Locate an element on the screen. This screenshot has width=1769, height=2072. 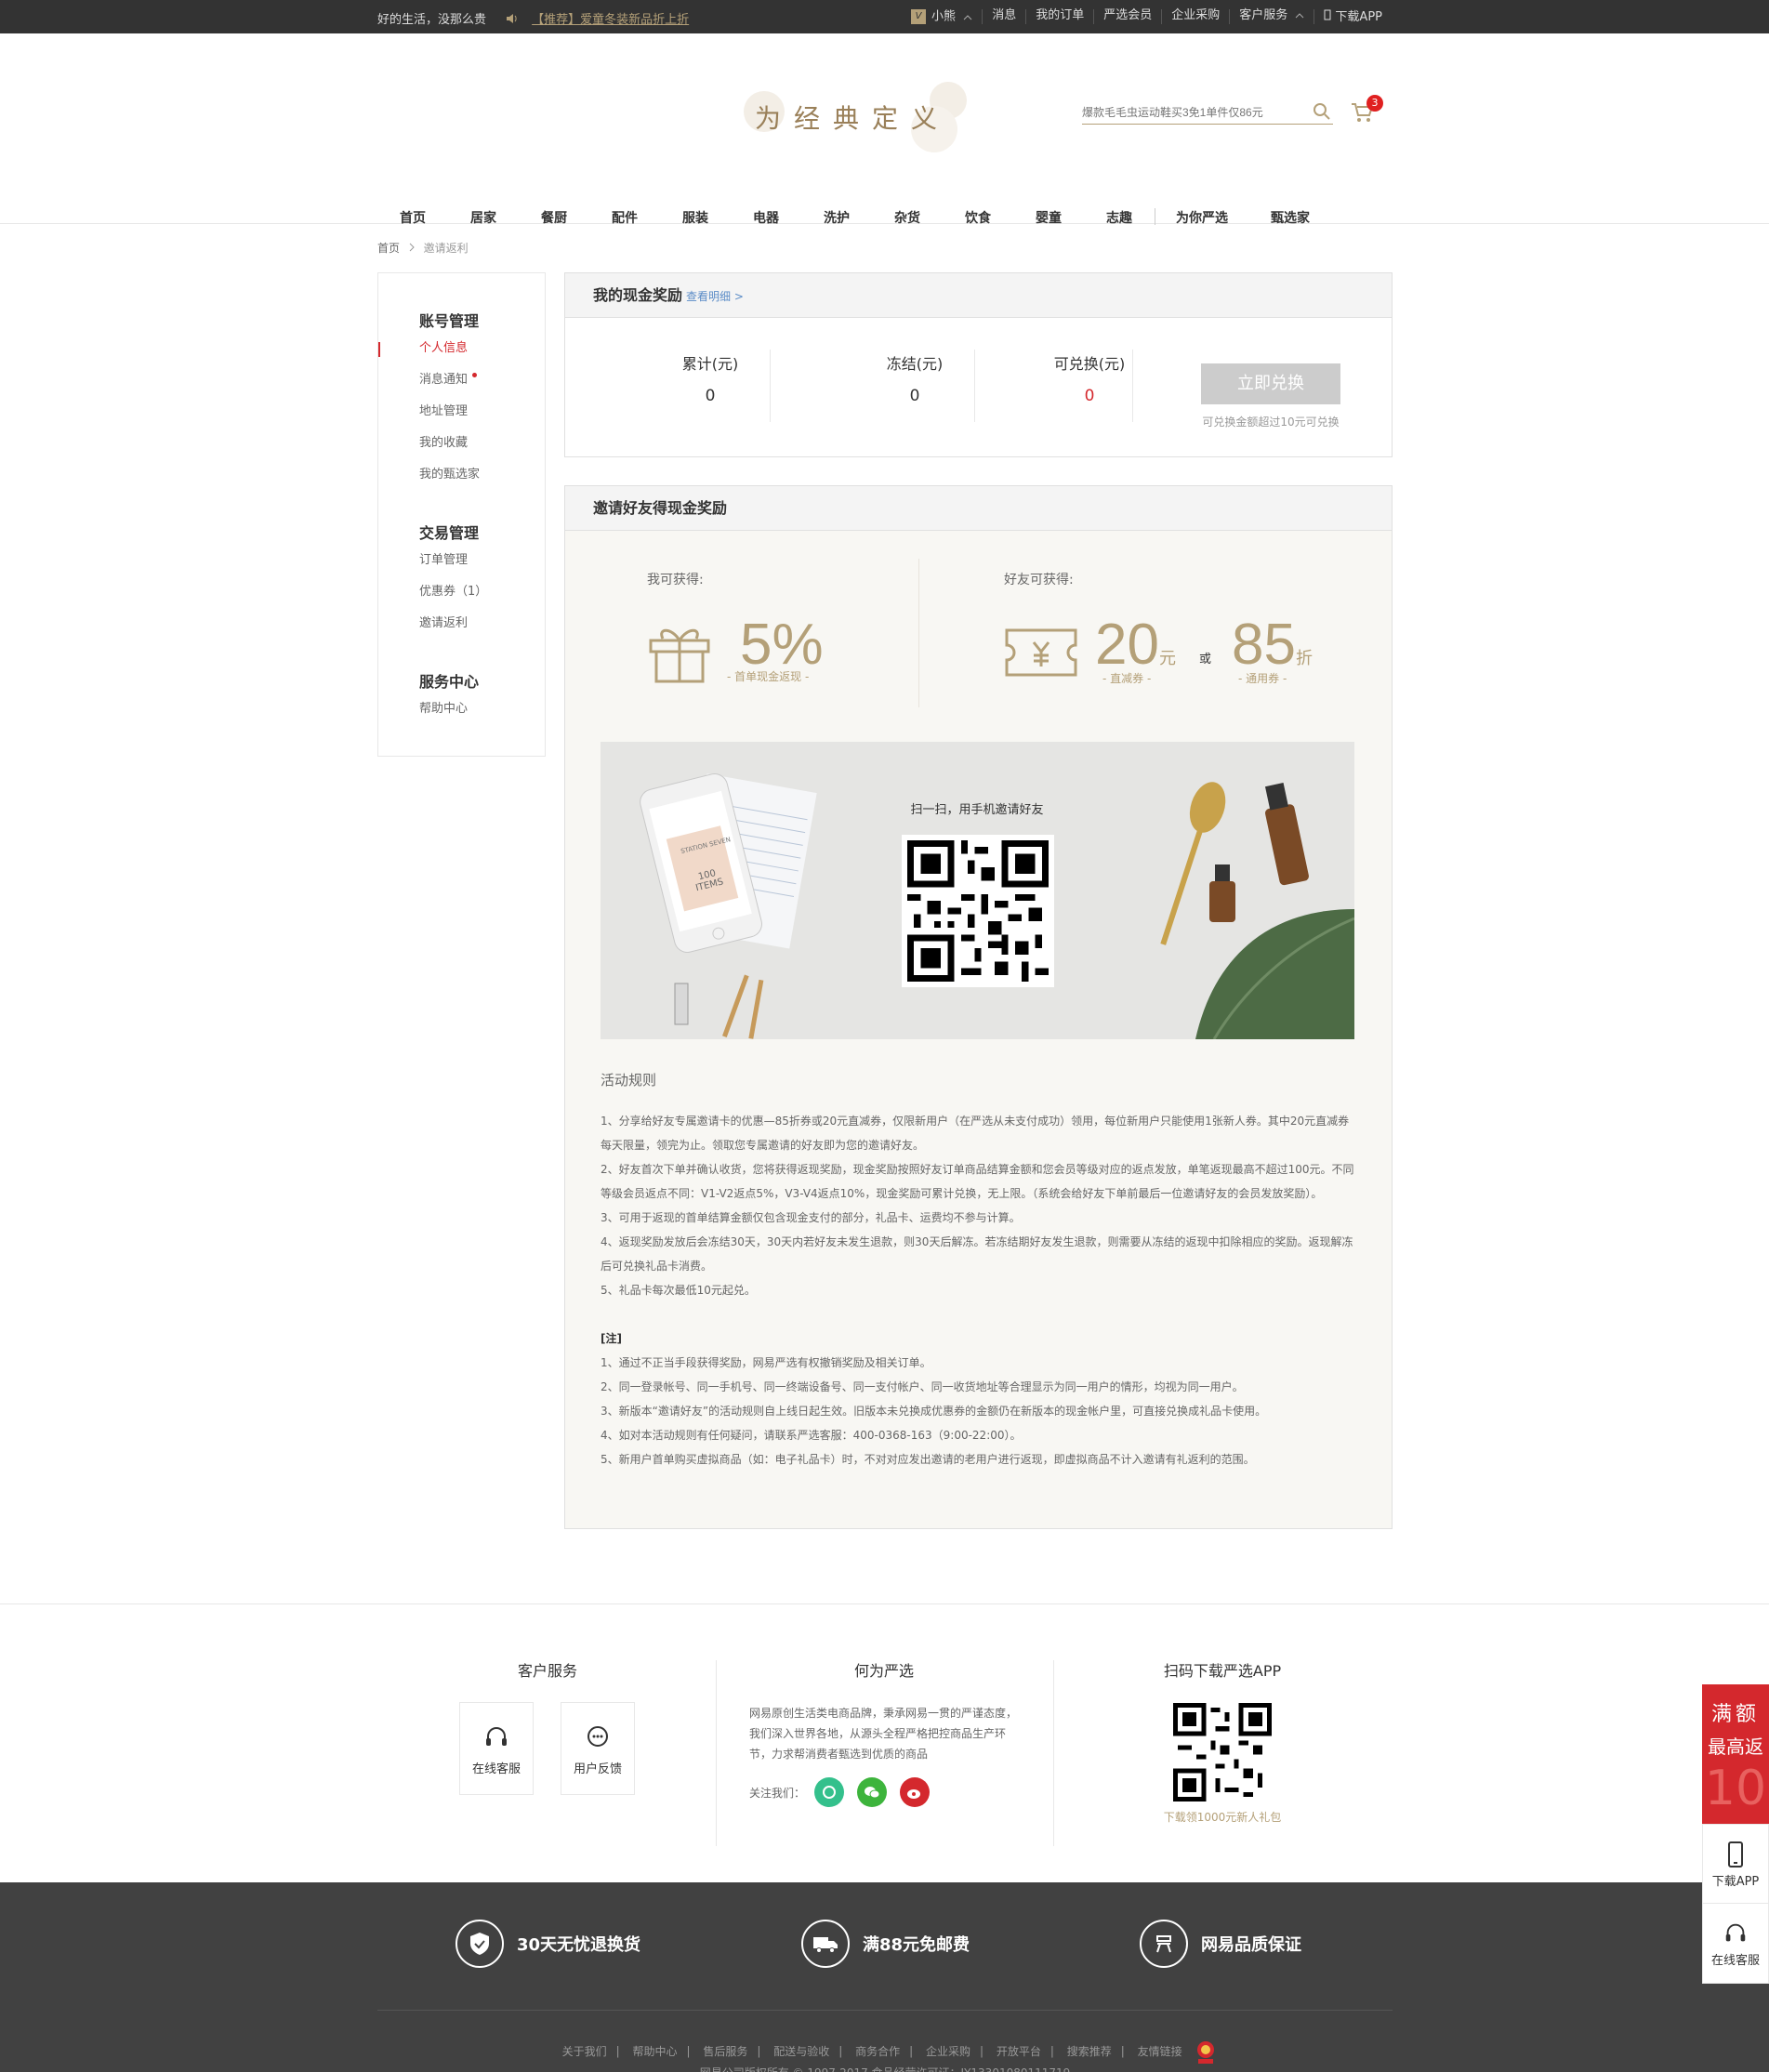
nav-clothing: 服装 is located at coordinates (695, 217).